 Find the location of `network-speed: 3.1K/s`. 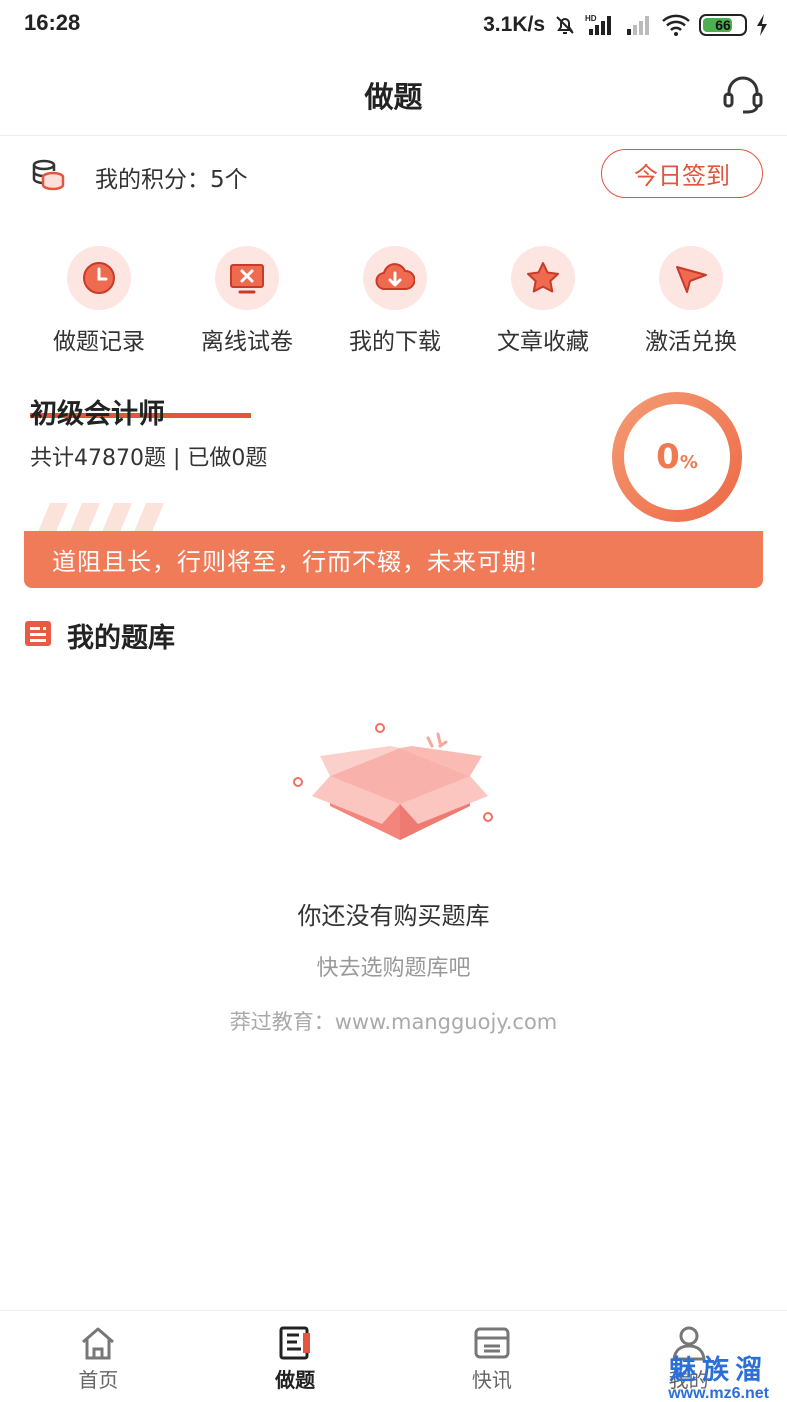

network-speed: 3.1K/s is located at coordinates (514, 24).